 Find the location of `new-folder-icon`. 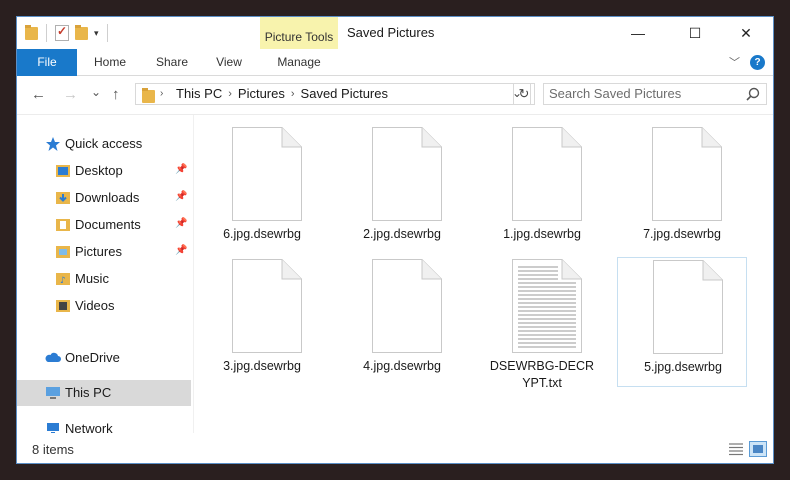

new-folder-icon is located at coordinates (81, 33).